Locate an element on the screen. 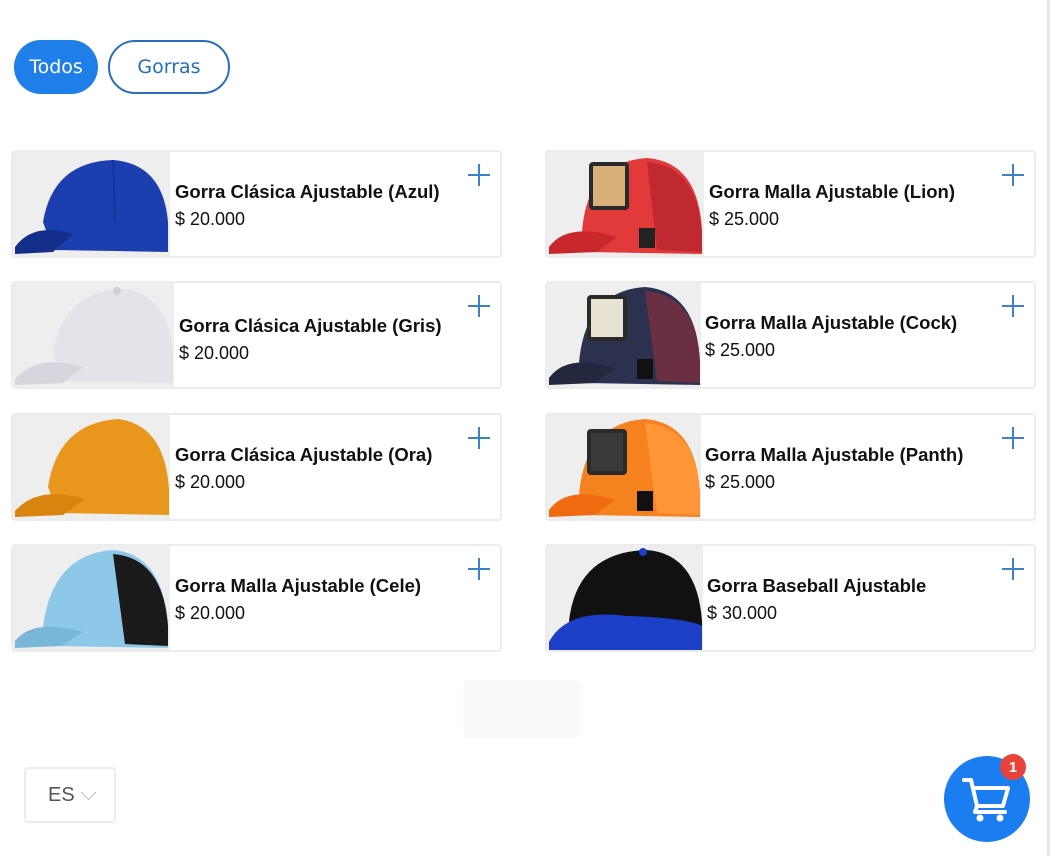  product-card: Gorra Clásica Ajustable (Ora) $ 20.000 is located at coordinates (256, 467).